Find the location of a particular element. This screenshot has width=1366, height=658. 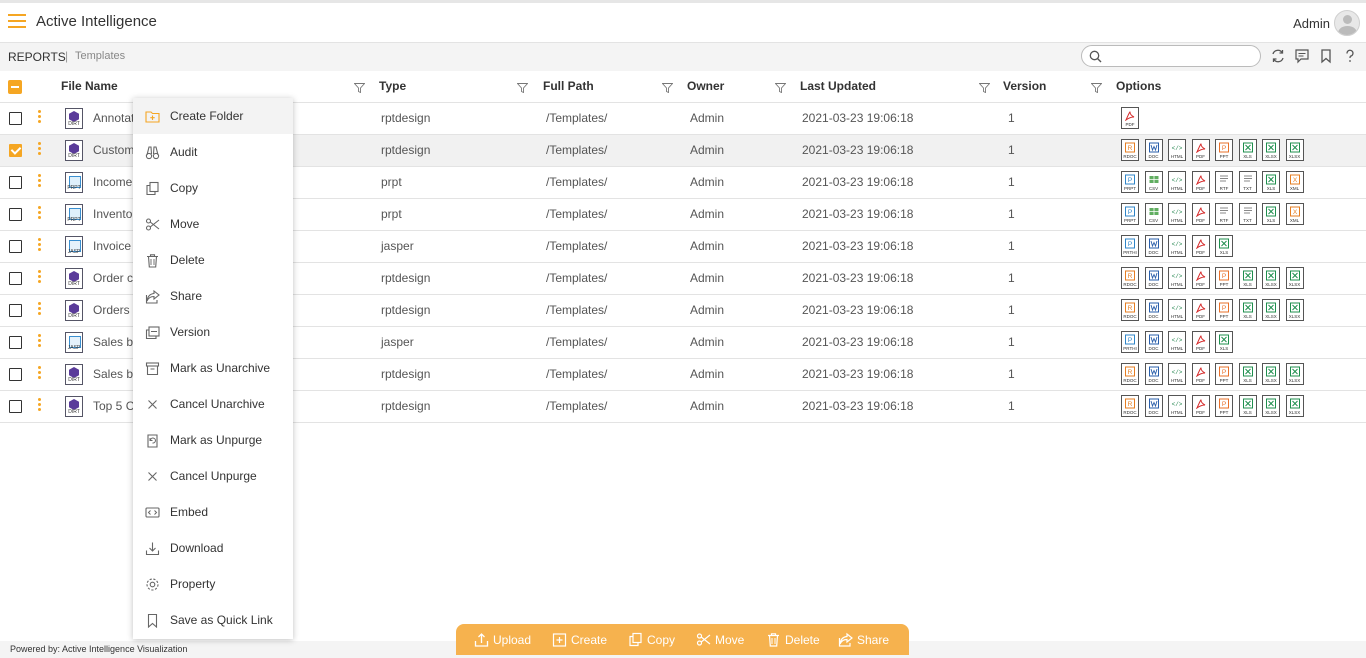

menu-item-create-folder: Create Folder is located at coordinates (213, 116).